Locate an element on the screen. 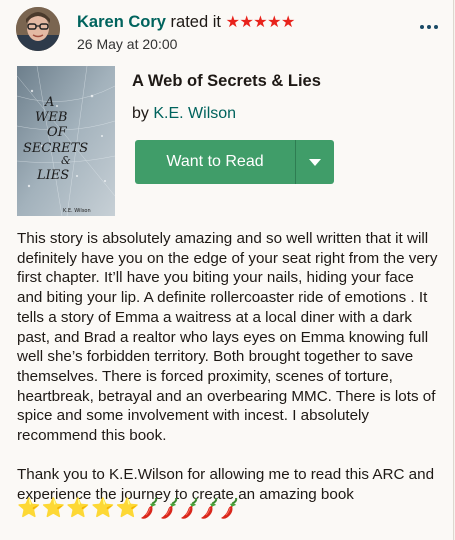 The image size is (455, 540). book-title-link: A Web of Secrets & Lies is located at coordinates (226, 81).